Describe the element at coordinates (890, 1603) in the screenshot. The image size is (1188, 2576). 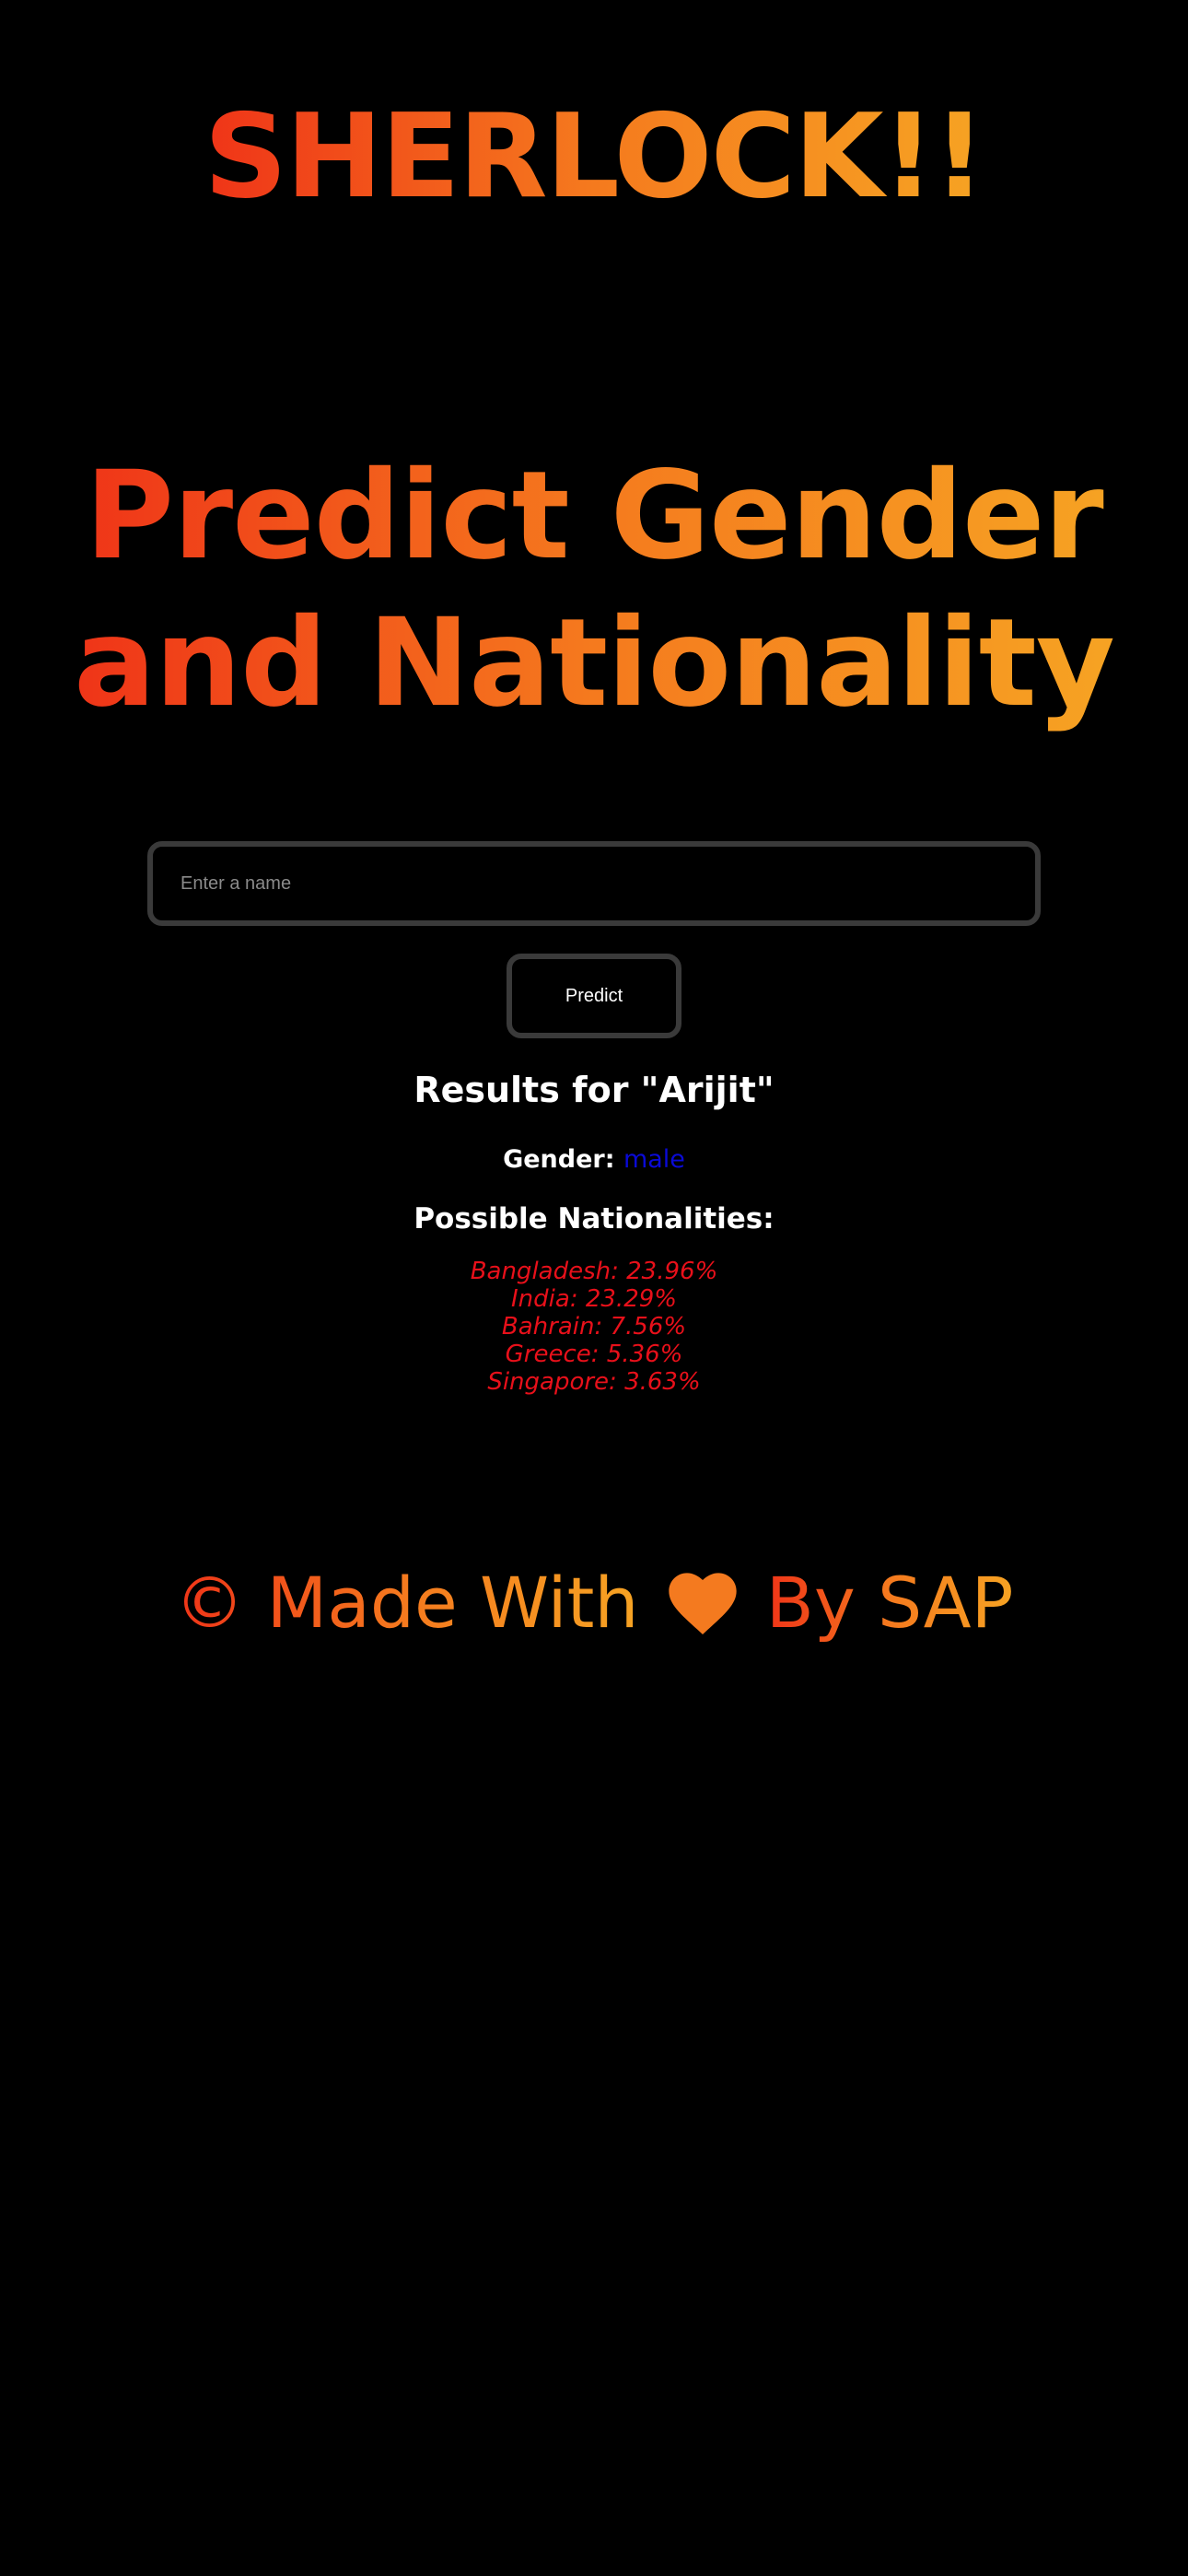
I see `footer-credit-end: By SAP` at that location.